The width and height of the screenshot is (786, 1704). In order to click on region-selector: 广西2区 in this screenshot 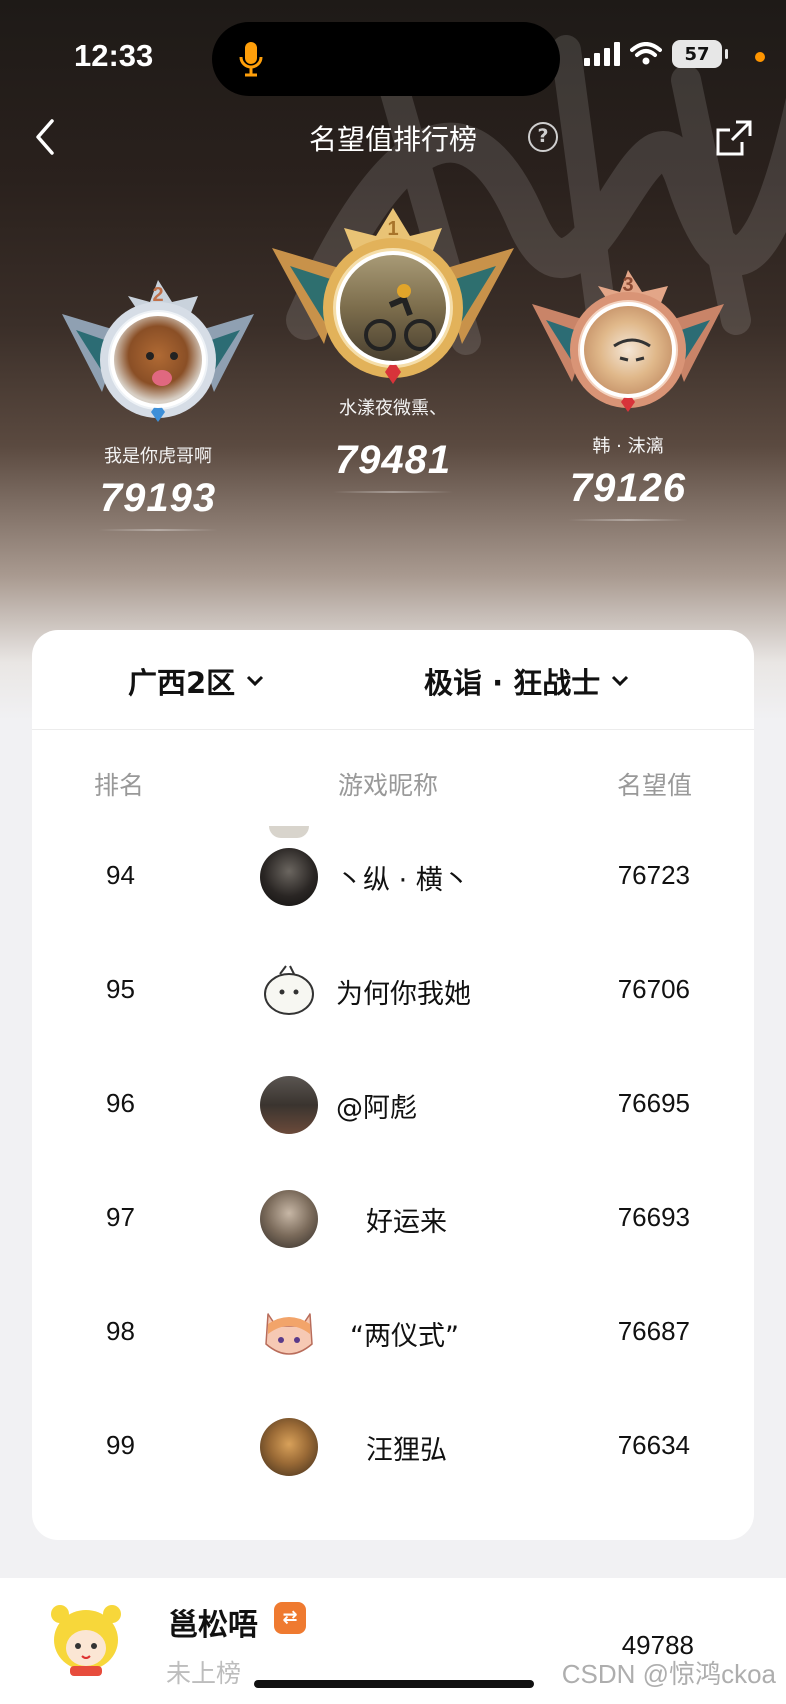, I will do `click(196, 681)`.